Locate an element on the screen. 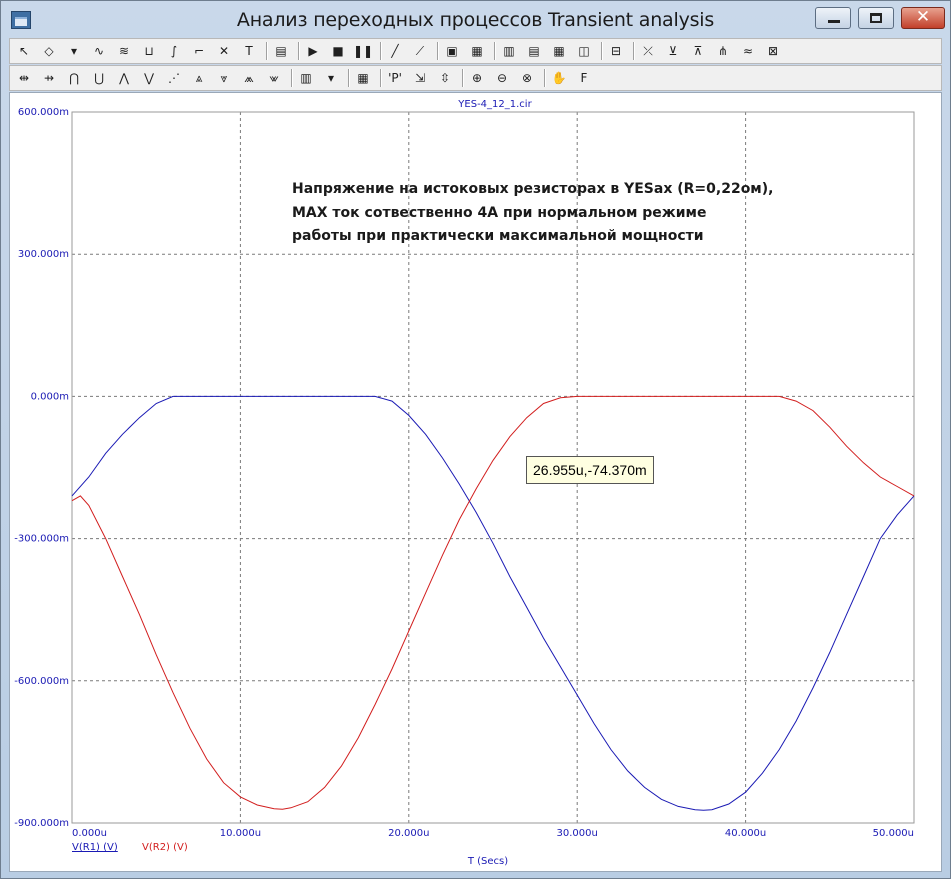  tangent-line-button: ⟋ is located at coordinates (420, 51).